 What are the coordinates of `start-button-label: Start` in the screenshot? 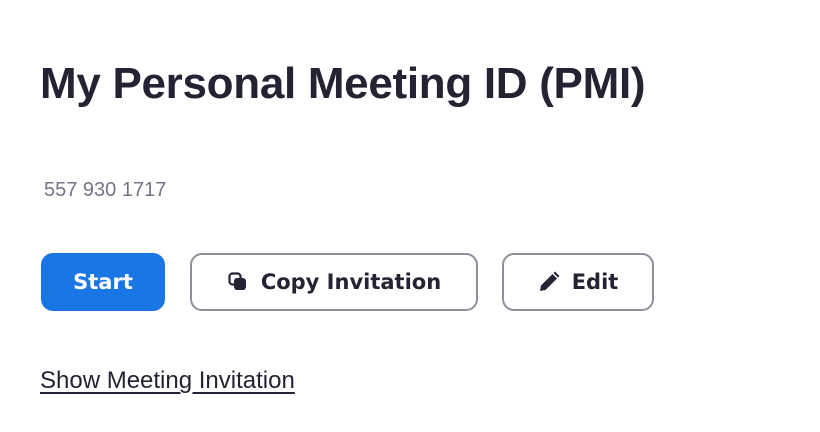 It's located at (103, 282).